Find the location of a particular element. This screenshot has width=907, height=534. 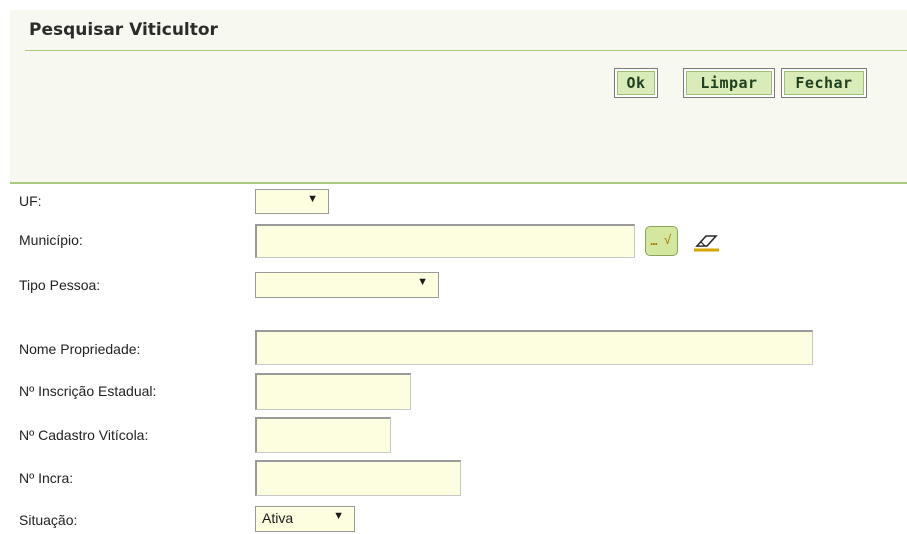

title-divider is located at coordinates (466, 50).